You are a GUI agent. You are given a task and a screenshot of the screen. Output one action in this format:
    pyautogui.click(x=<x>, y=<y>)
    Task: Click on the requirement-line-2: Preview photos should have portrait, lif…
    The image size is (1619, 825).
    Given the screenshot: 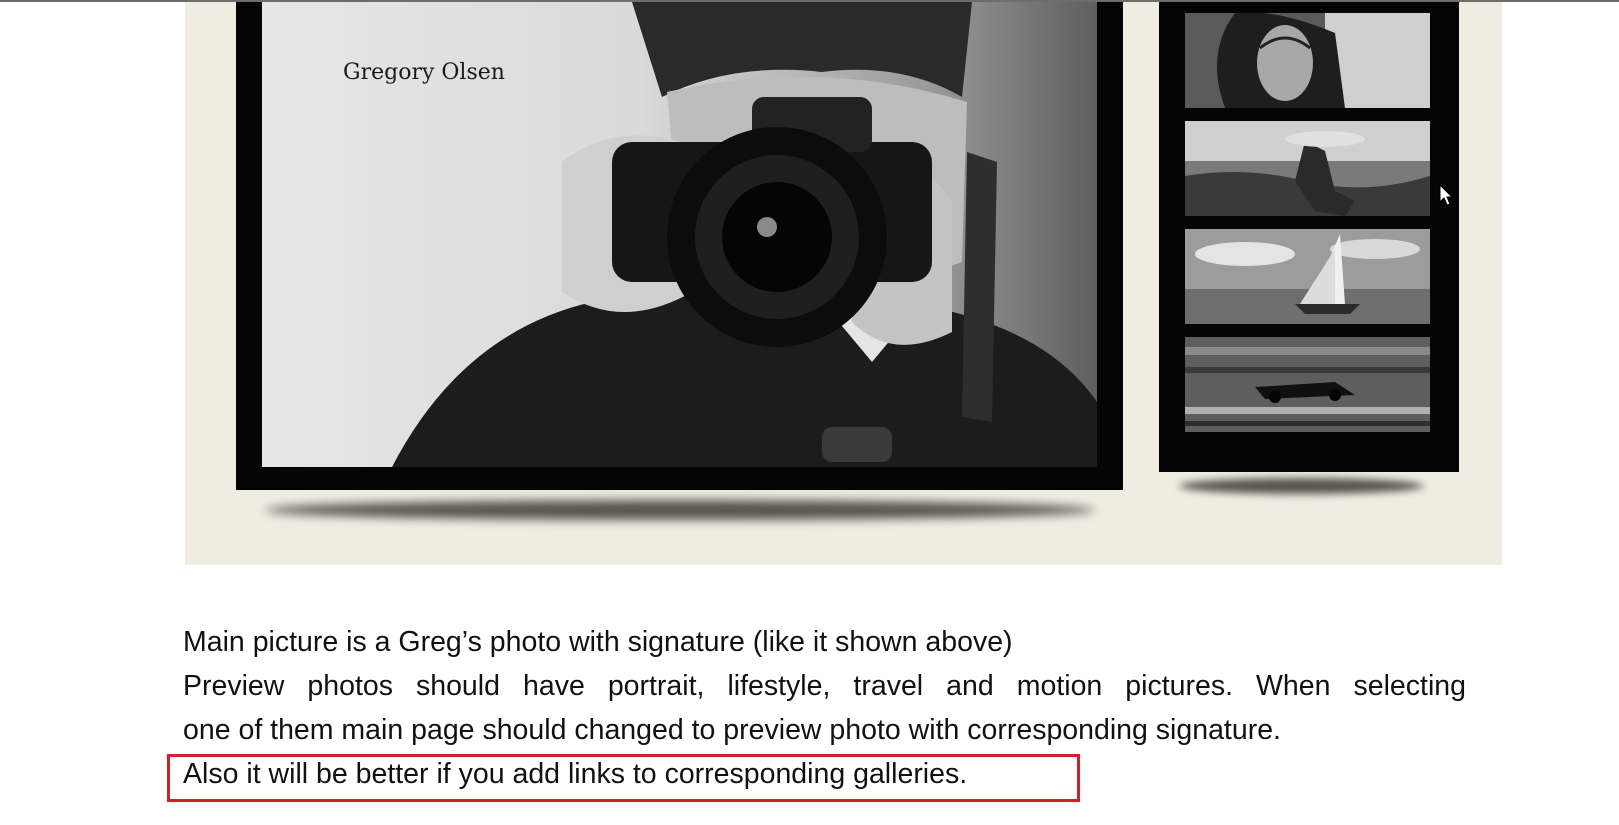 What is the action you would take?
    pyautogui.click(x=824, y=686)
    